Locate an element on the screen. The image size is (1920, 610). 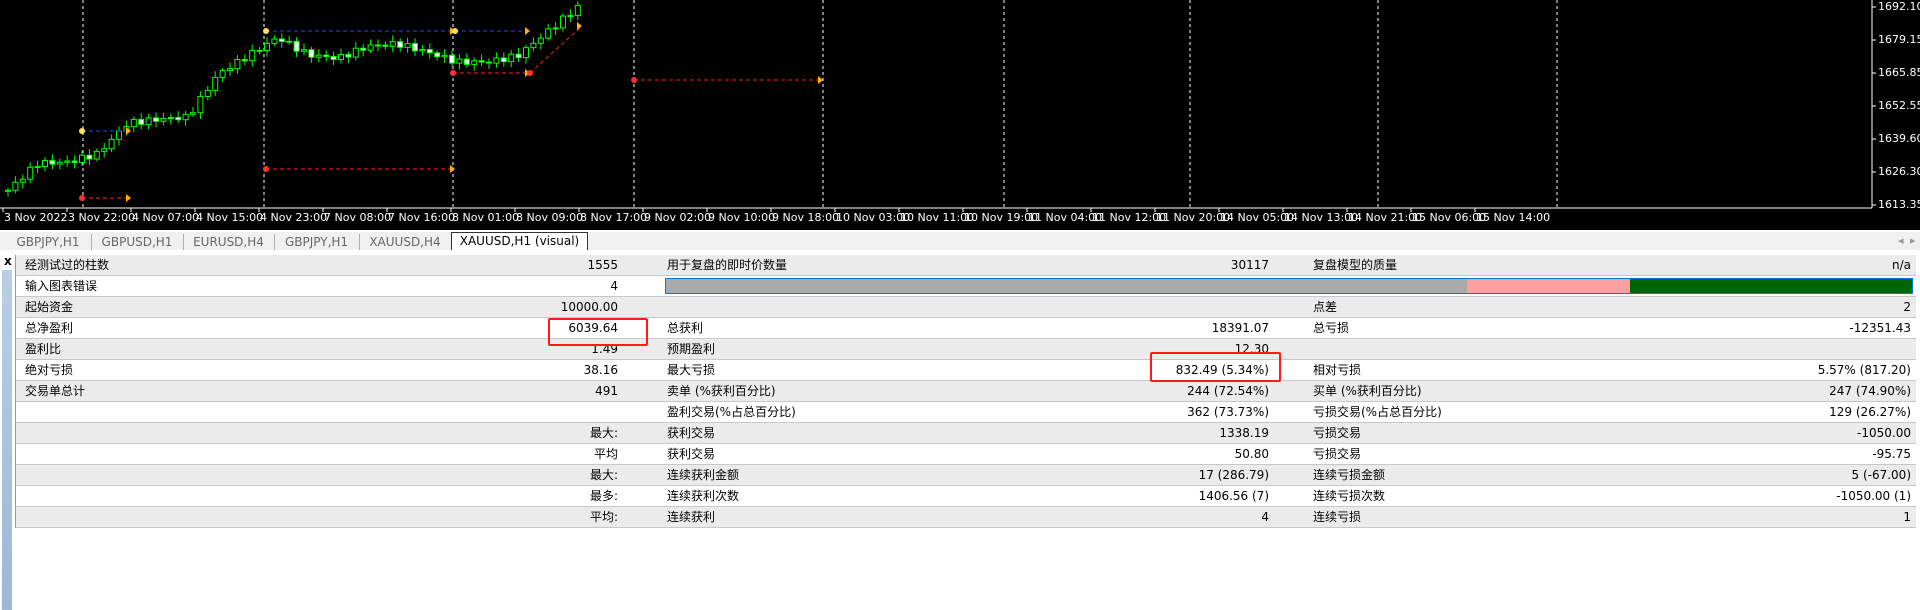
tab-gbpusd-h1: GBPUSD,H1 is located at coordinates (137, 242).